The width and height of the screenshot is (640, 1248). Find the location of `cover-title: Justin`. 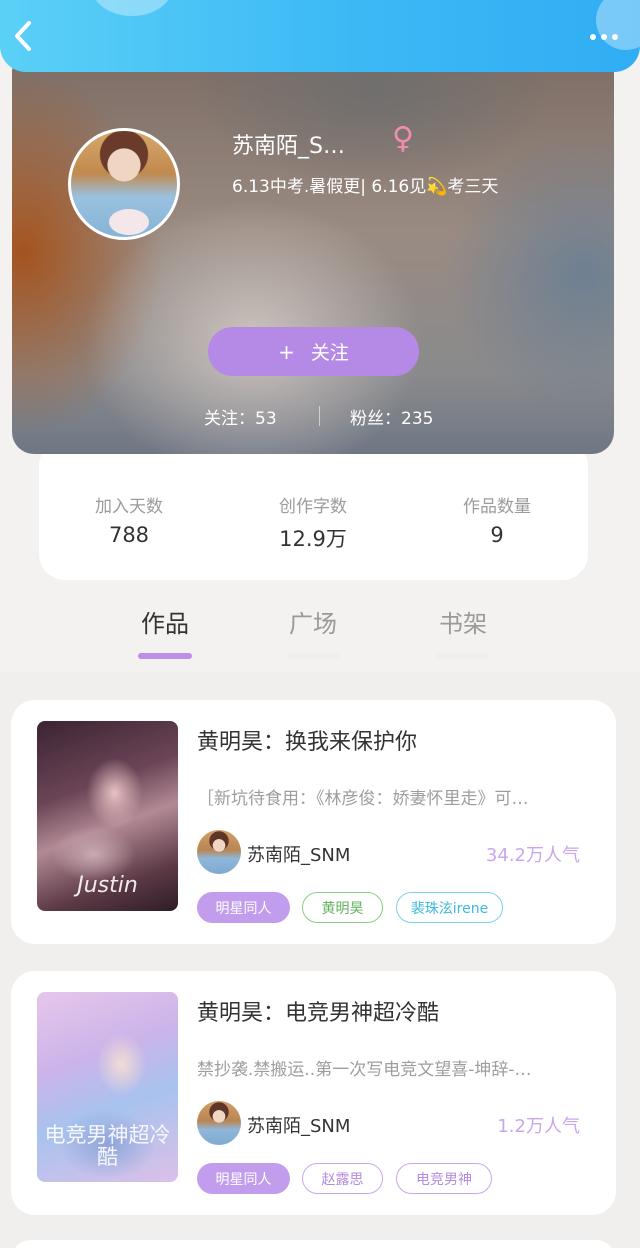

cover-title: Justin is located at coordinates (107, 885).